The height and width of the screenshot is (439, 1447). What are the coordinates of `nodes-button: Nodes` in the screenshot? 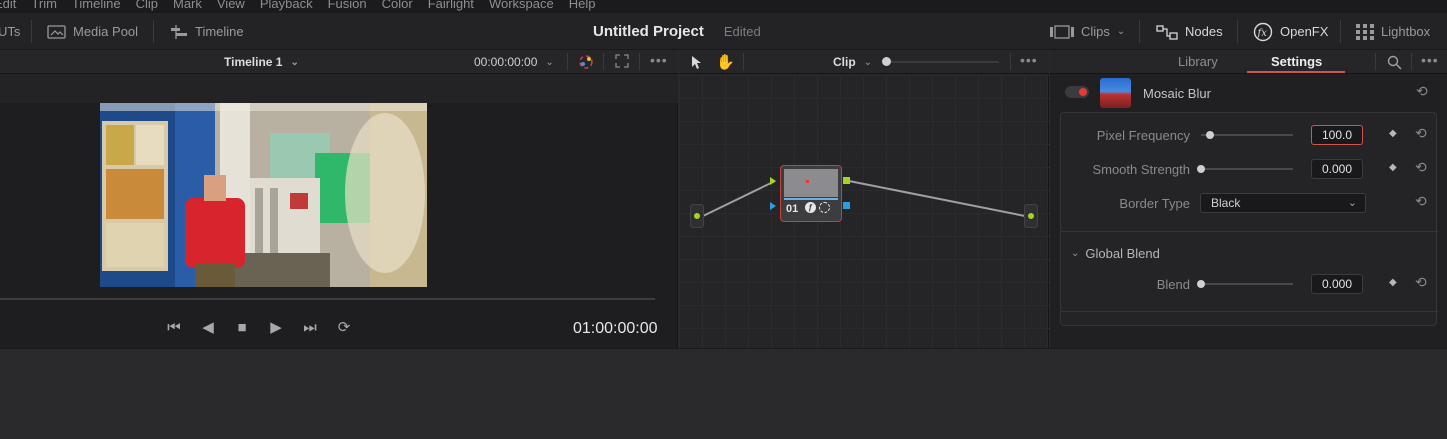 It's located at (1189, 31).